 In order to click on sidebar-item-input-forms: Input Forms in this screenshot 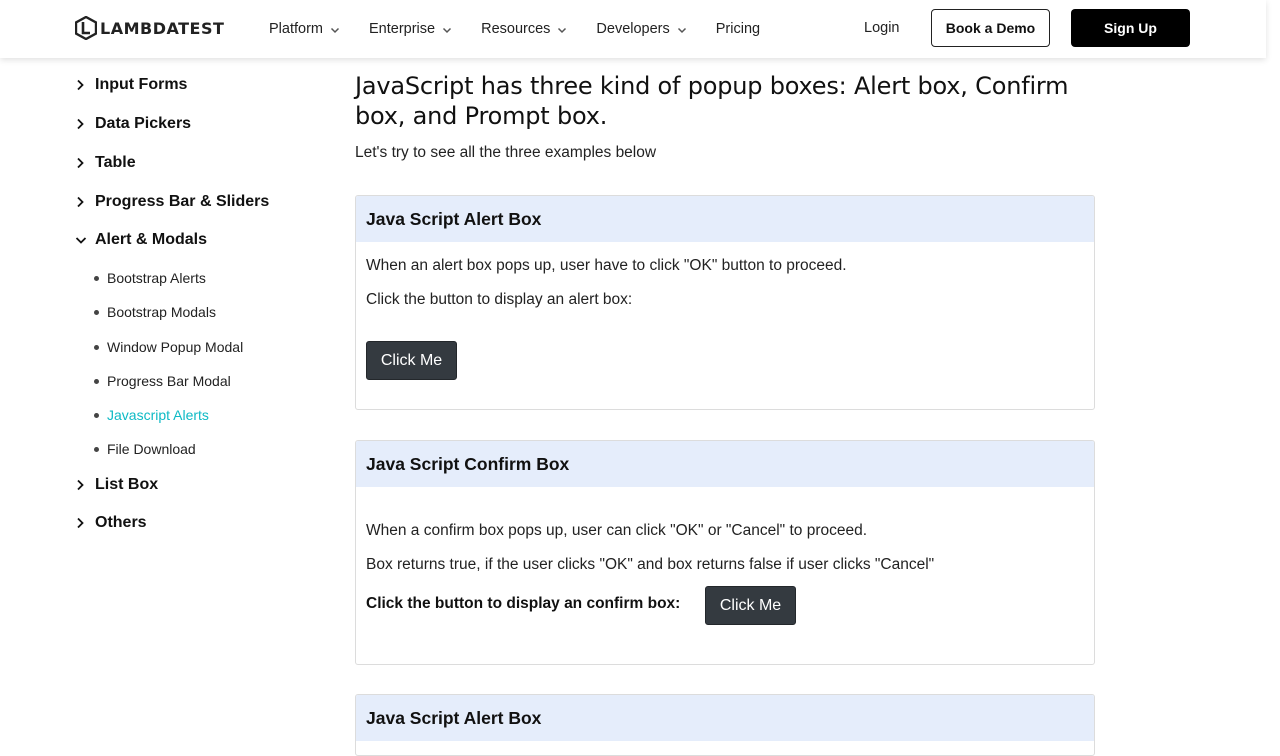, I will do `click(131, 85)`.